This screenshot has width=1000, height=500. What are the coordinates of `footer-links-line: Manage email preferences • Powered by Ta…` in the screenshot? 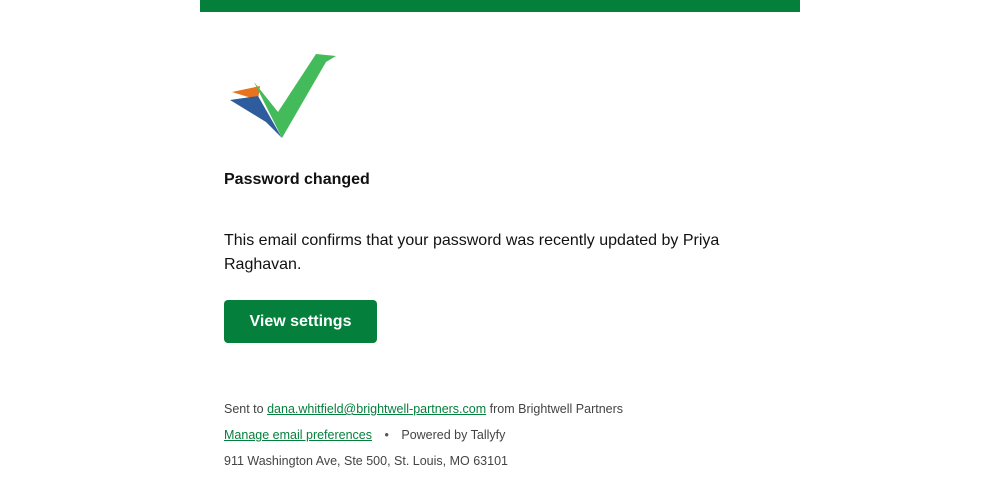 It's located at (423, 439).